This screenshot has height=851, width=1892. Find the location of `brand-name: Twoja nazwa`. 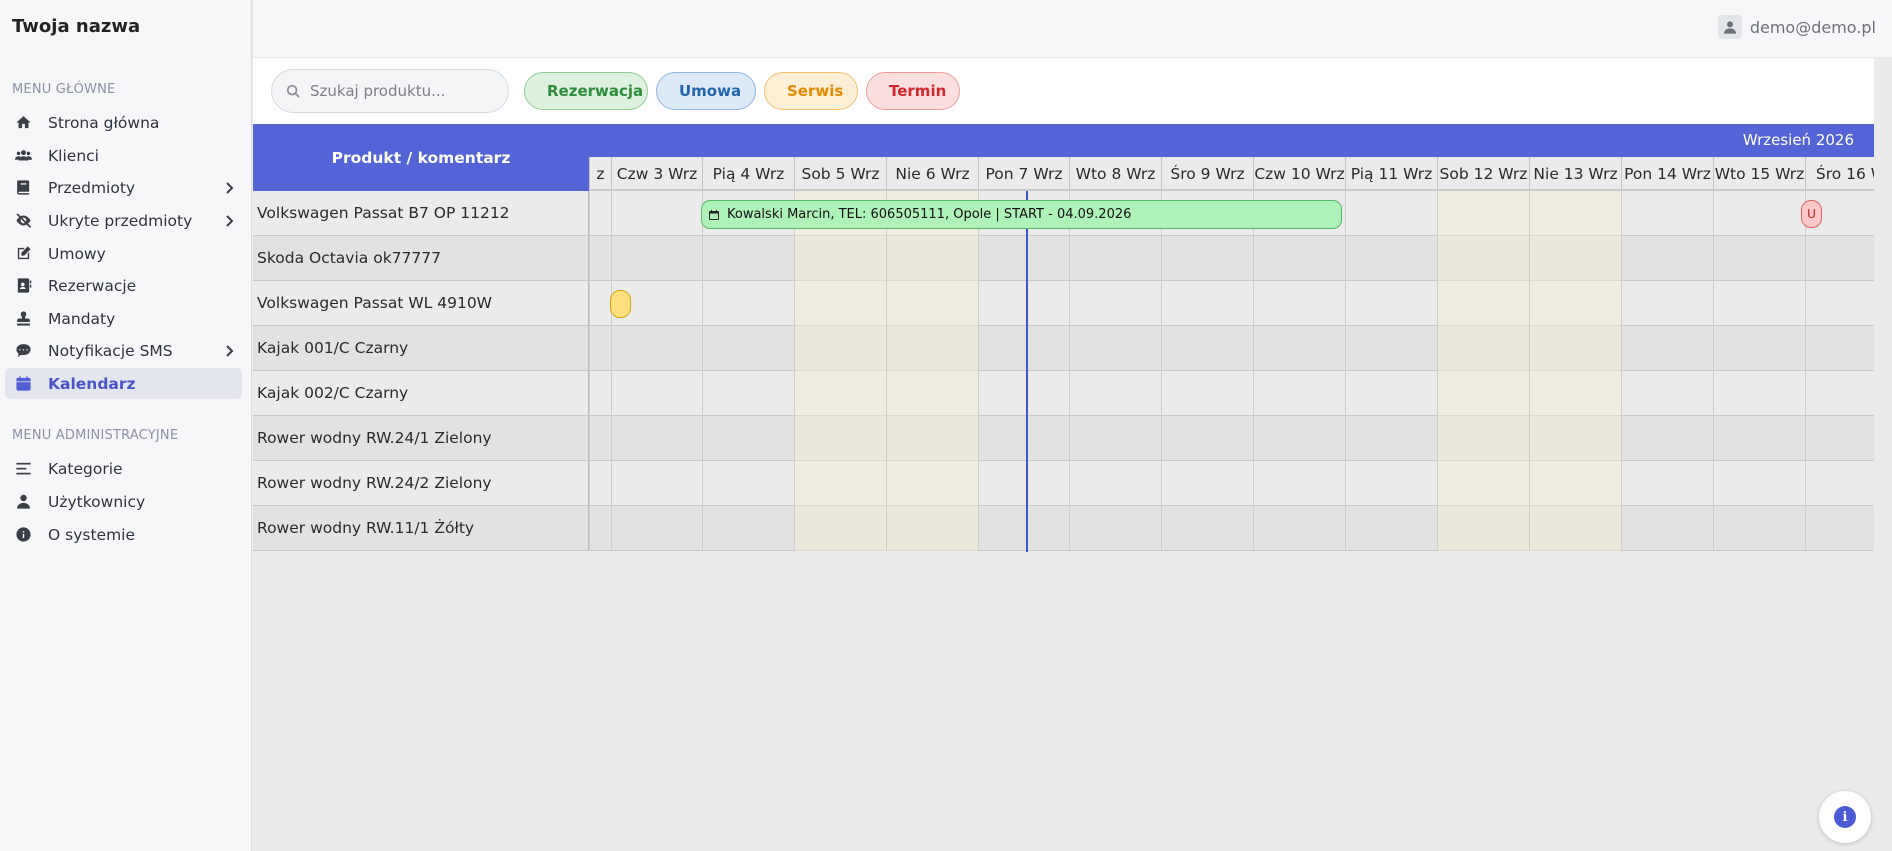

brand-name: Twoja nazwa is located at coordinates (76, 26).